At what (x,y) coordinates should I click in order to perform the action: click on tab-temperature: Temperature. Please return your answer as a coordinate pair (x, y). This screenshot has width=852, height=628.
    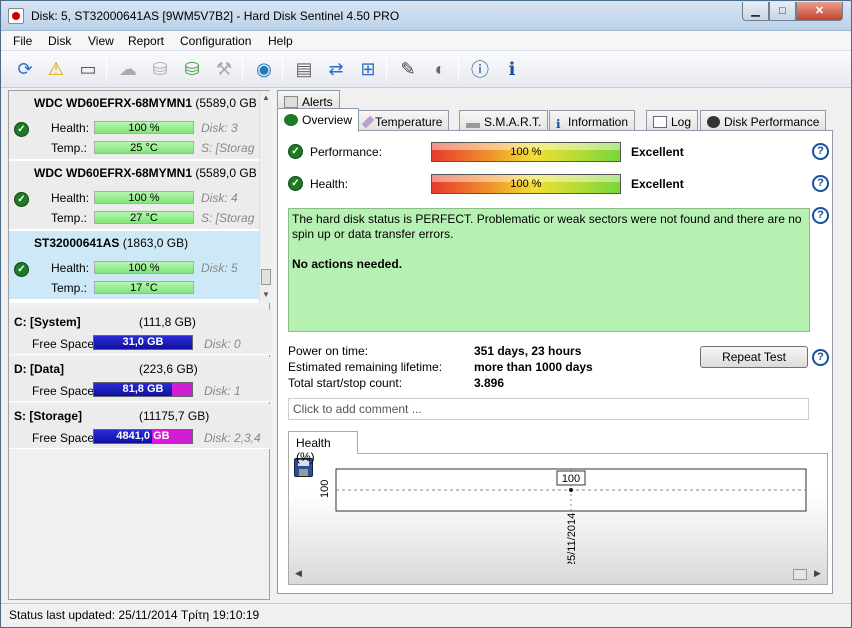
    Looking at the image, I should click on (404, 120).